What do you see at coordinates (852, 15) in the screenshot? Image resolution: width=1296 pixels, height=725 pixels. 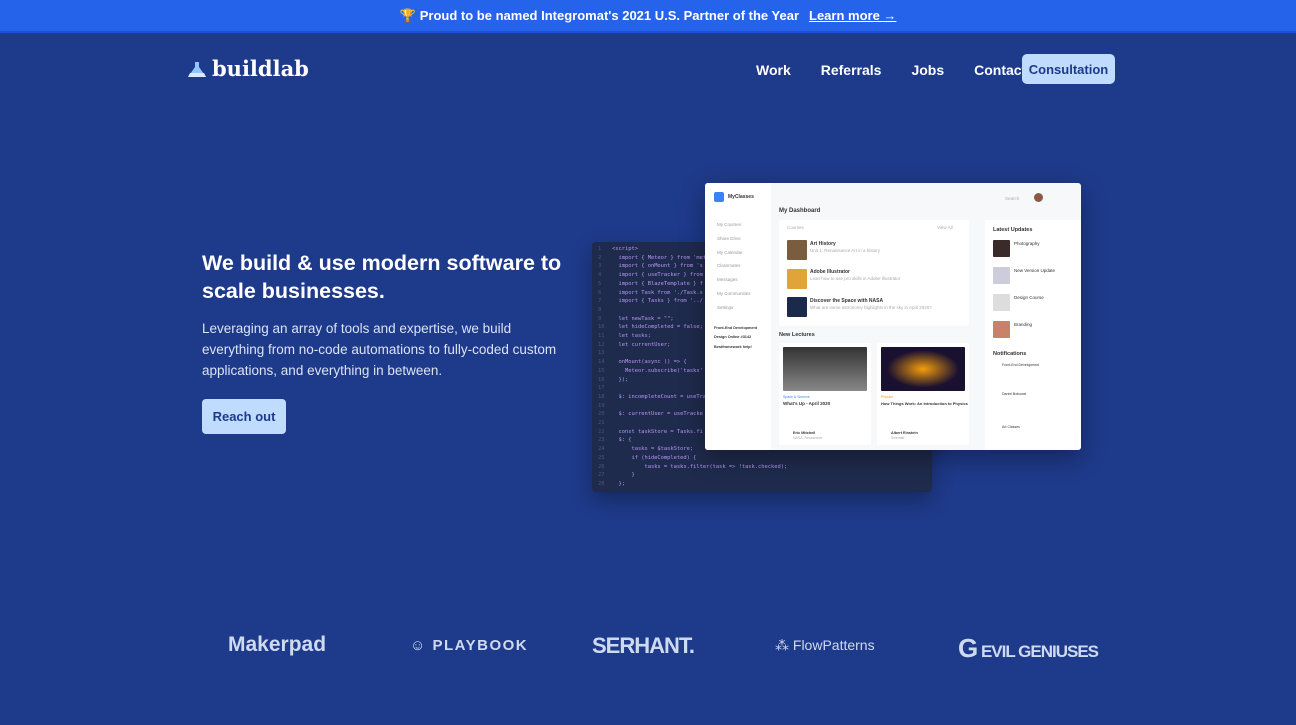 I see `learn-more-link: Learn more →` at bounding box center [852, 15].